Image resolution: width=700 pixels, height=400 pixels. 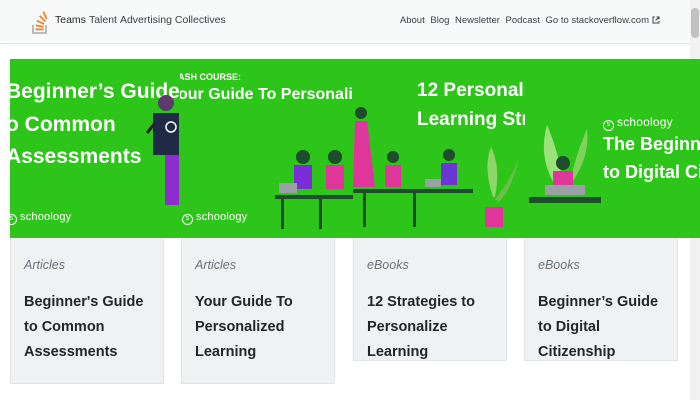 I want to click on person-illustration, so click(x=162, y=150).